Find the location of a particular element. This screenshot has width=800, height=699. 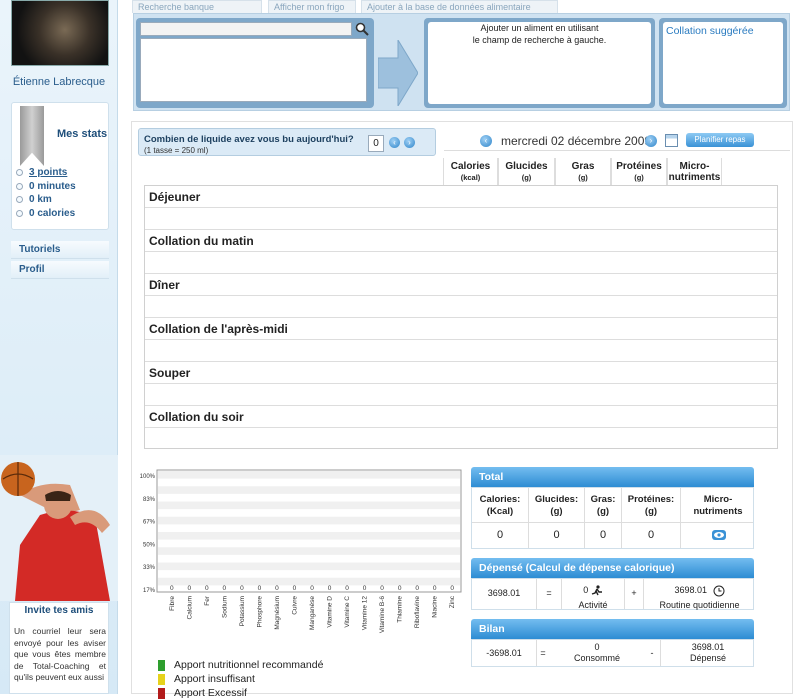

x-tick-label: Magnésium is located at coordinates (277, 613).